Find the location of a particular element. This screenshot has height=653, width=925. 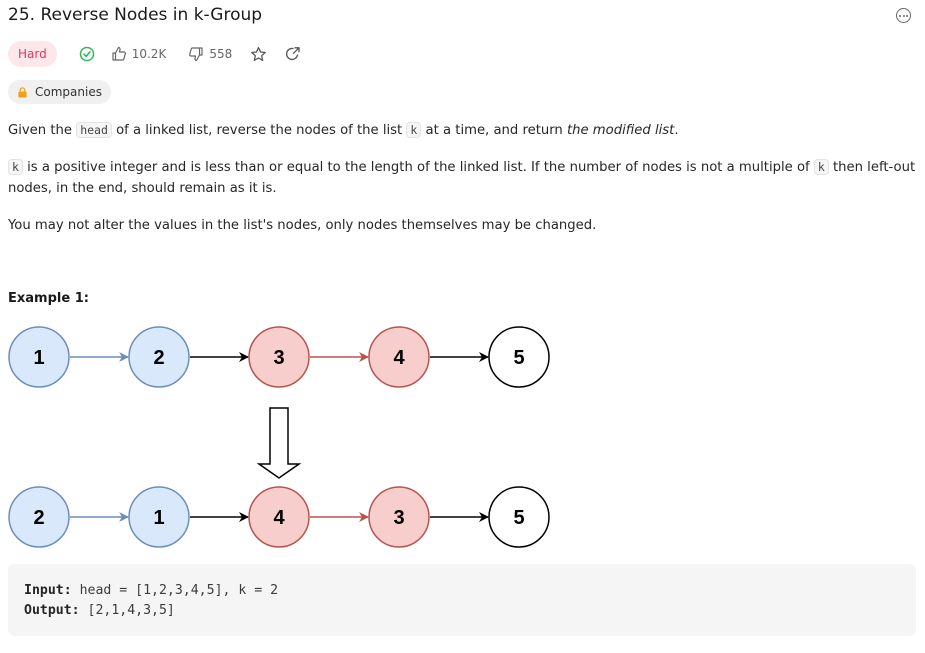

example-input-line: Input: head = [1,2,3,4,5], k = 2 is located at coordinates (462, 591).